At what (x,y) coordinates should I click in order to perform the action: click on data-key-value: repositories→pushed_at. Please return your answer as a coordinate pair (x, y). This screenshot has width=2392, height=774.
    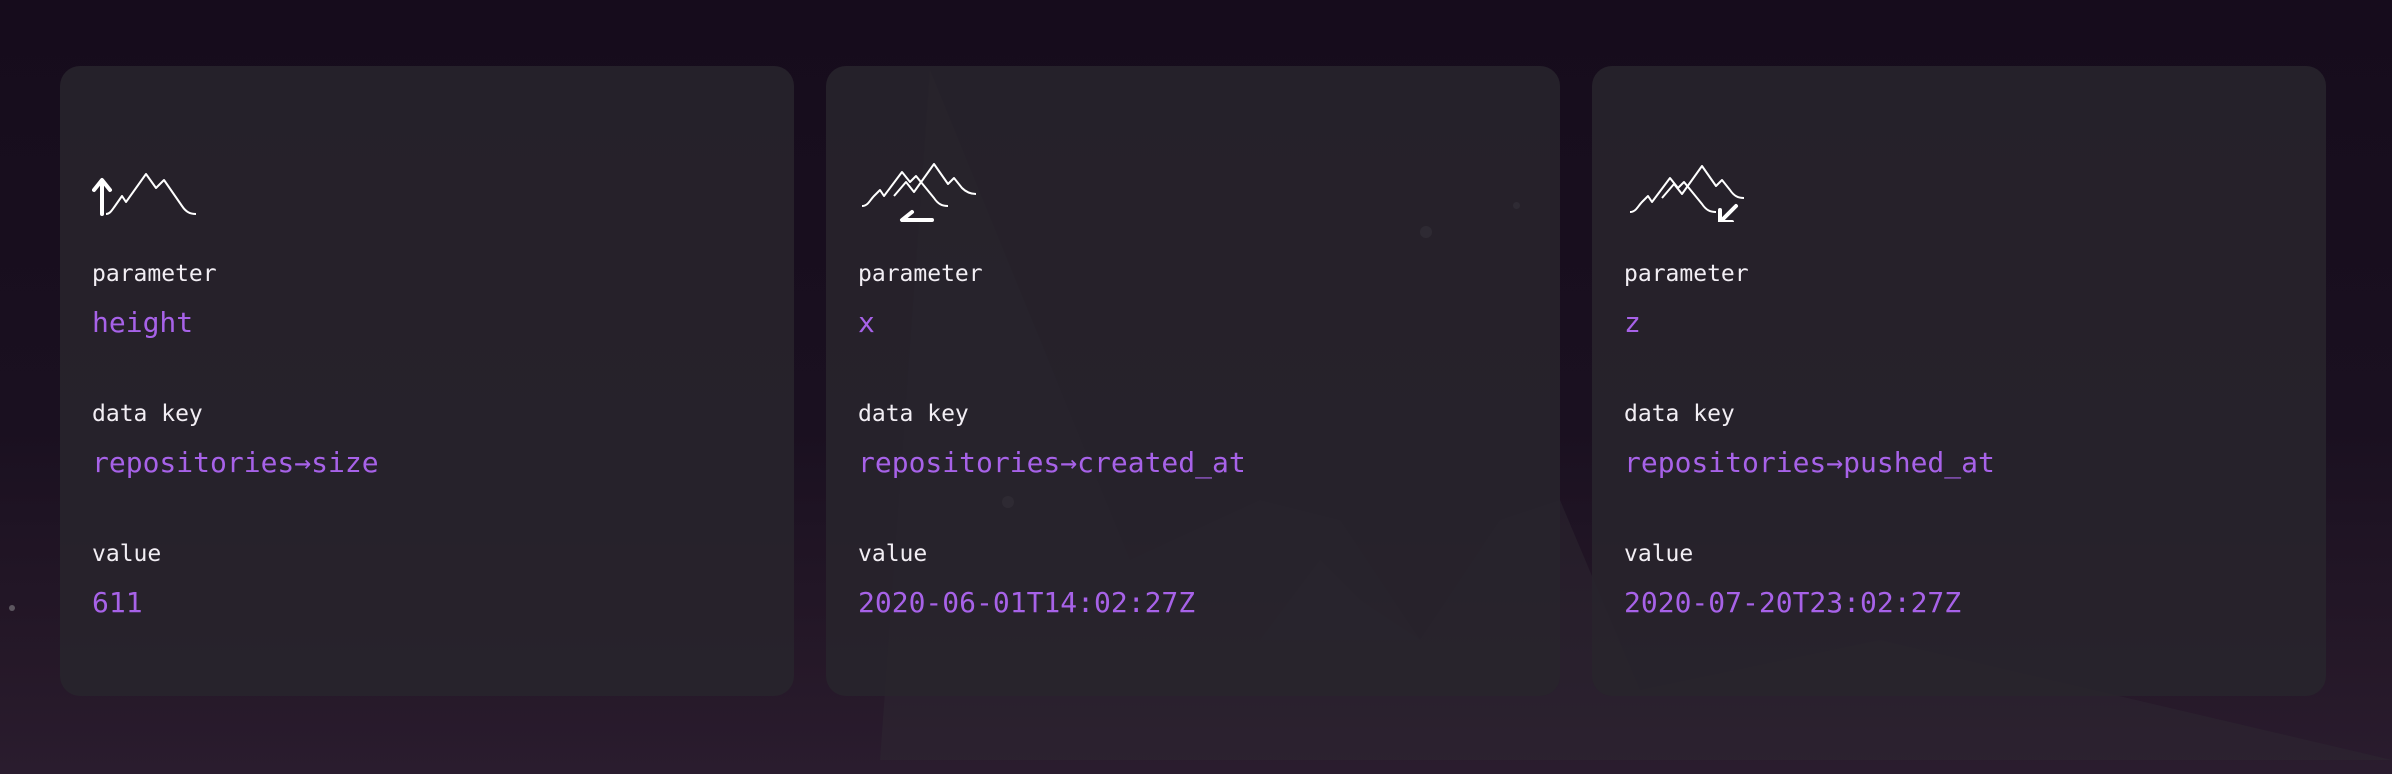
    Looking at the image, I should click on (1809, 462).